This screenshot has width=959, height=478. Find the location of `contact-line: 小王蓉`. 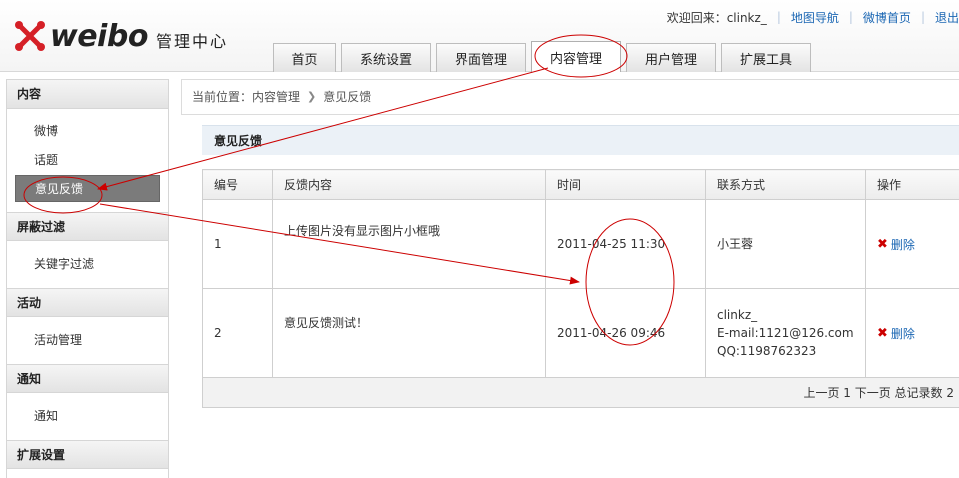

contact-line: 小王蓉 is located at coordinates (735, 244).